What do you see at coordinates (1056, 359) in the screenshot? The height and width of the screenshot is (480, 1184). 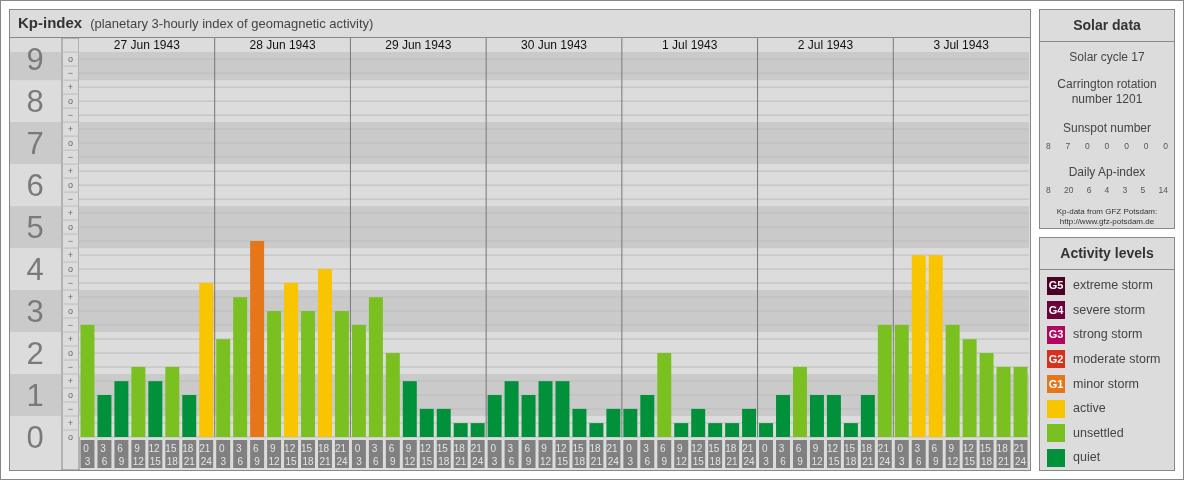 I see `level-swatch: G2` at bounding box center [1056, 359].